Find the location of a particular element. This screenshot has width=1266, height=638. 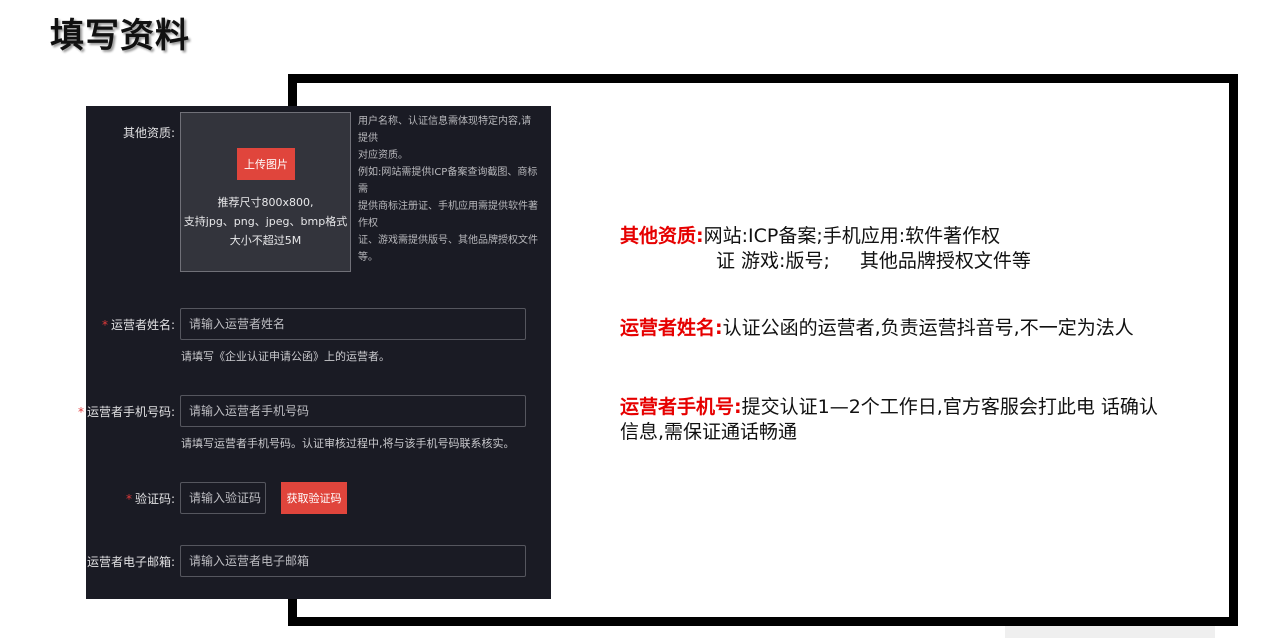

operator-email-input is located at coordinates (353, 561).